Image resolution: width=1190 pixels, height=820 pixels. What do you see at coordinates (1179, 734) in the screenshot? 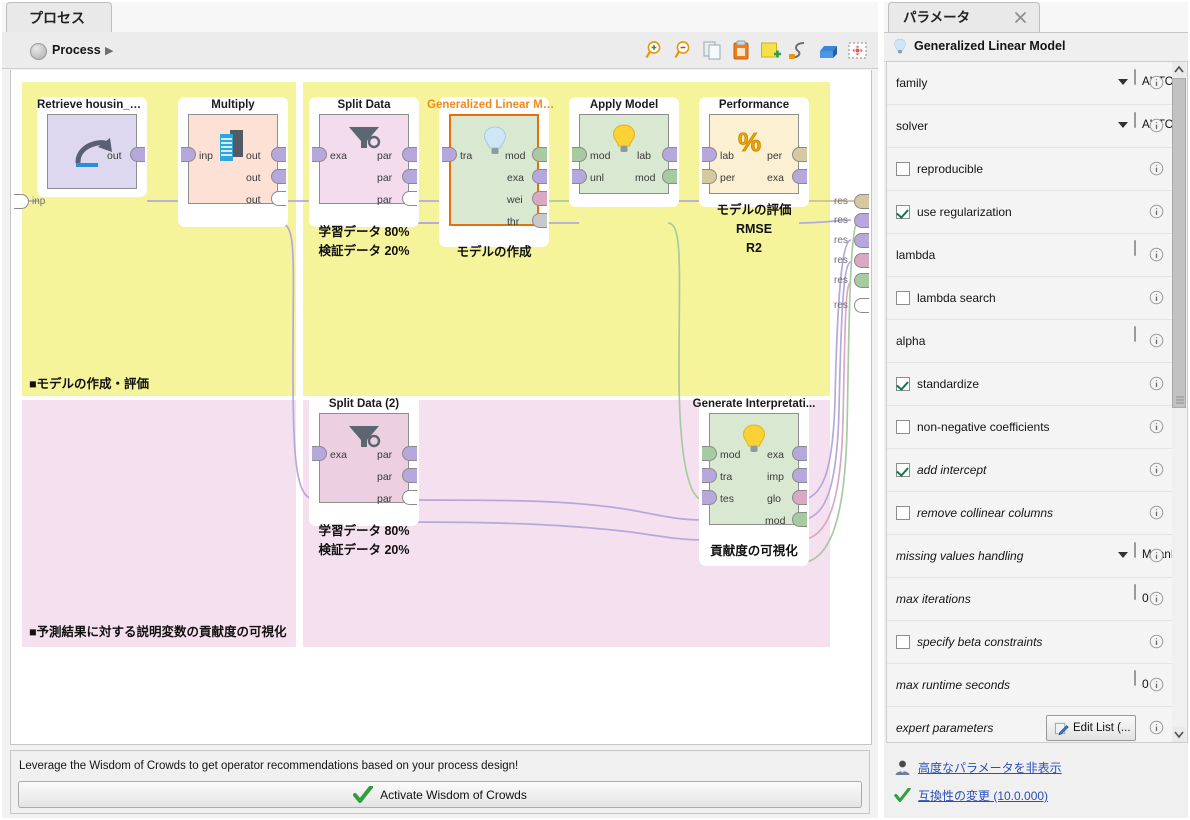
I see `scroll-down-button` at bounding box center [1179, 734].